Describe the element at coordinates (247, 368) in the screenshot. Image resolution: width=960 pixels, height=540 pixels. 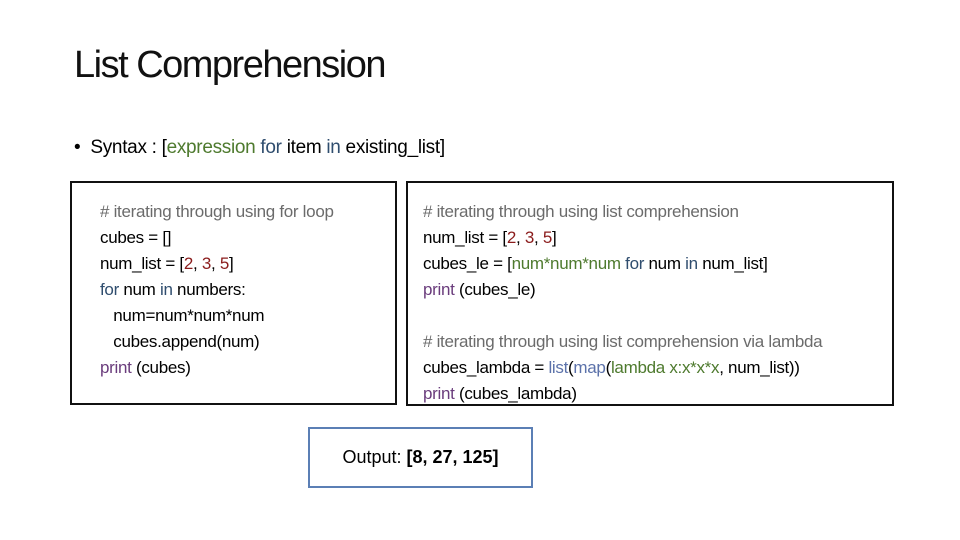
I see `code-line: print (cubes)` at that location.